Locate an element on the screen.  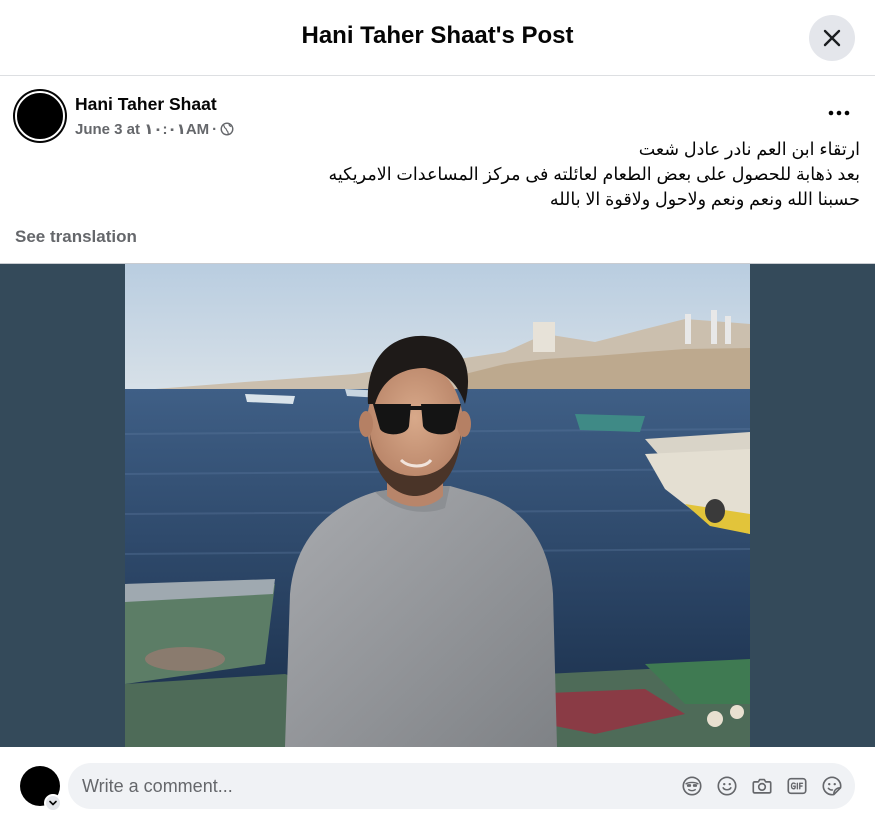
more-options-button is located at coordinates (839, 113).